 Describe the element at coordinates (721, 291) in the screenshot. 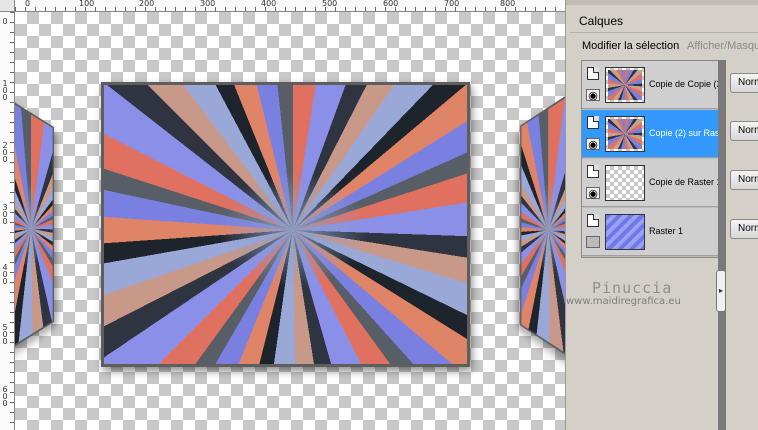

I see `chevron-right-icon: ▸` at that location.